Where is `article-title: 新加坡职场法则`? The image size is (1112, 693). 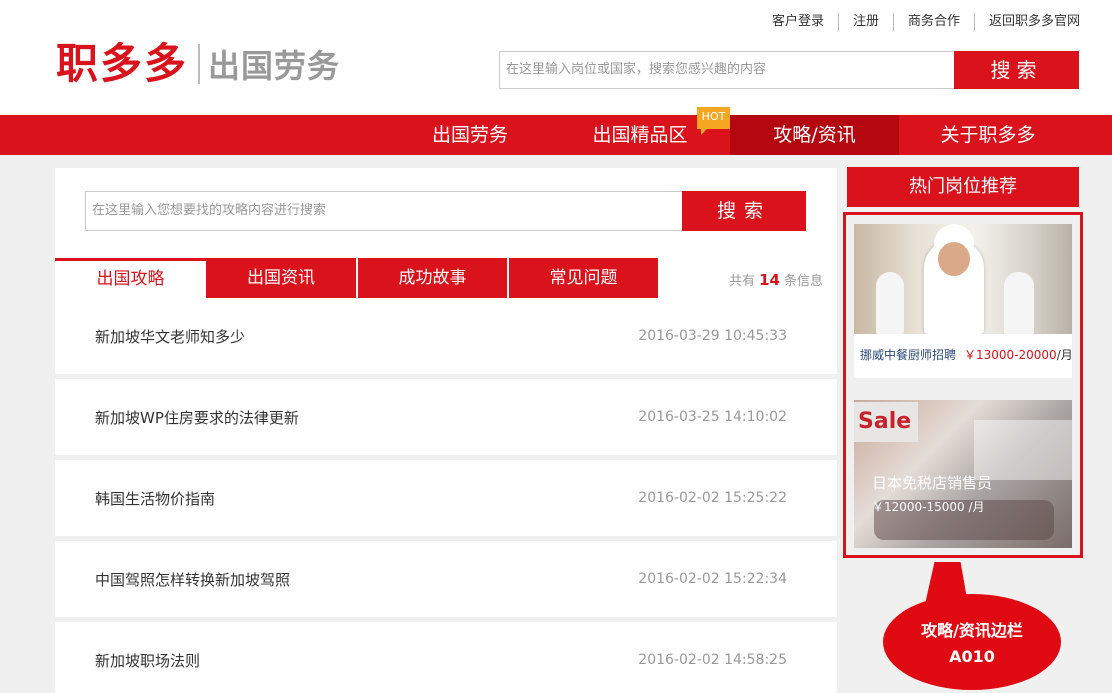
article-title: 新加坡职场法则 is located at coordinates (147, 660).